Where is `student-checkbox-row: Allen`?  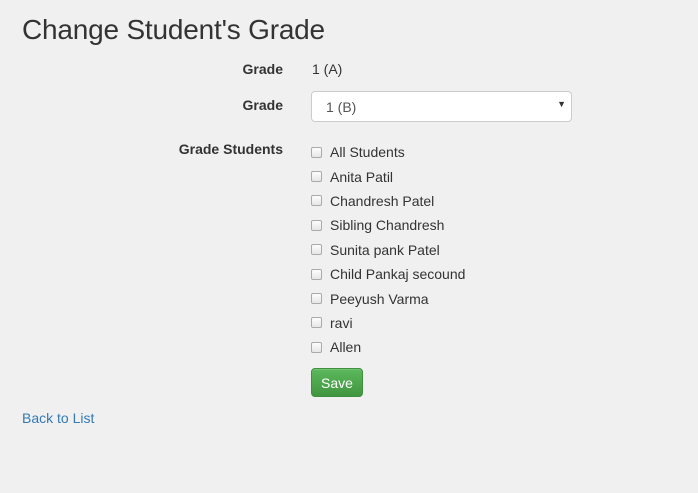 student-checkbox-row: Allen is located at coordinates (388, 347).